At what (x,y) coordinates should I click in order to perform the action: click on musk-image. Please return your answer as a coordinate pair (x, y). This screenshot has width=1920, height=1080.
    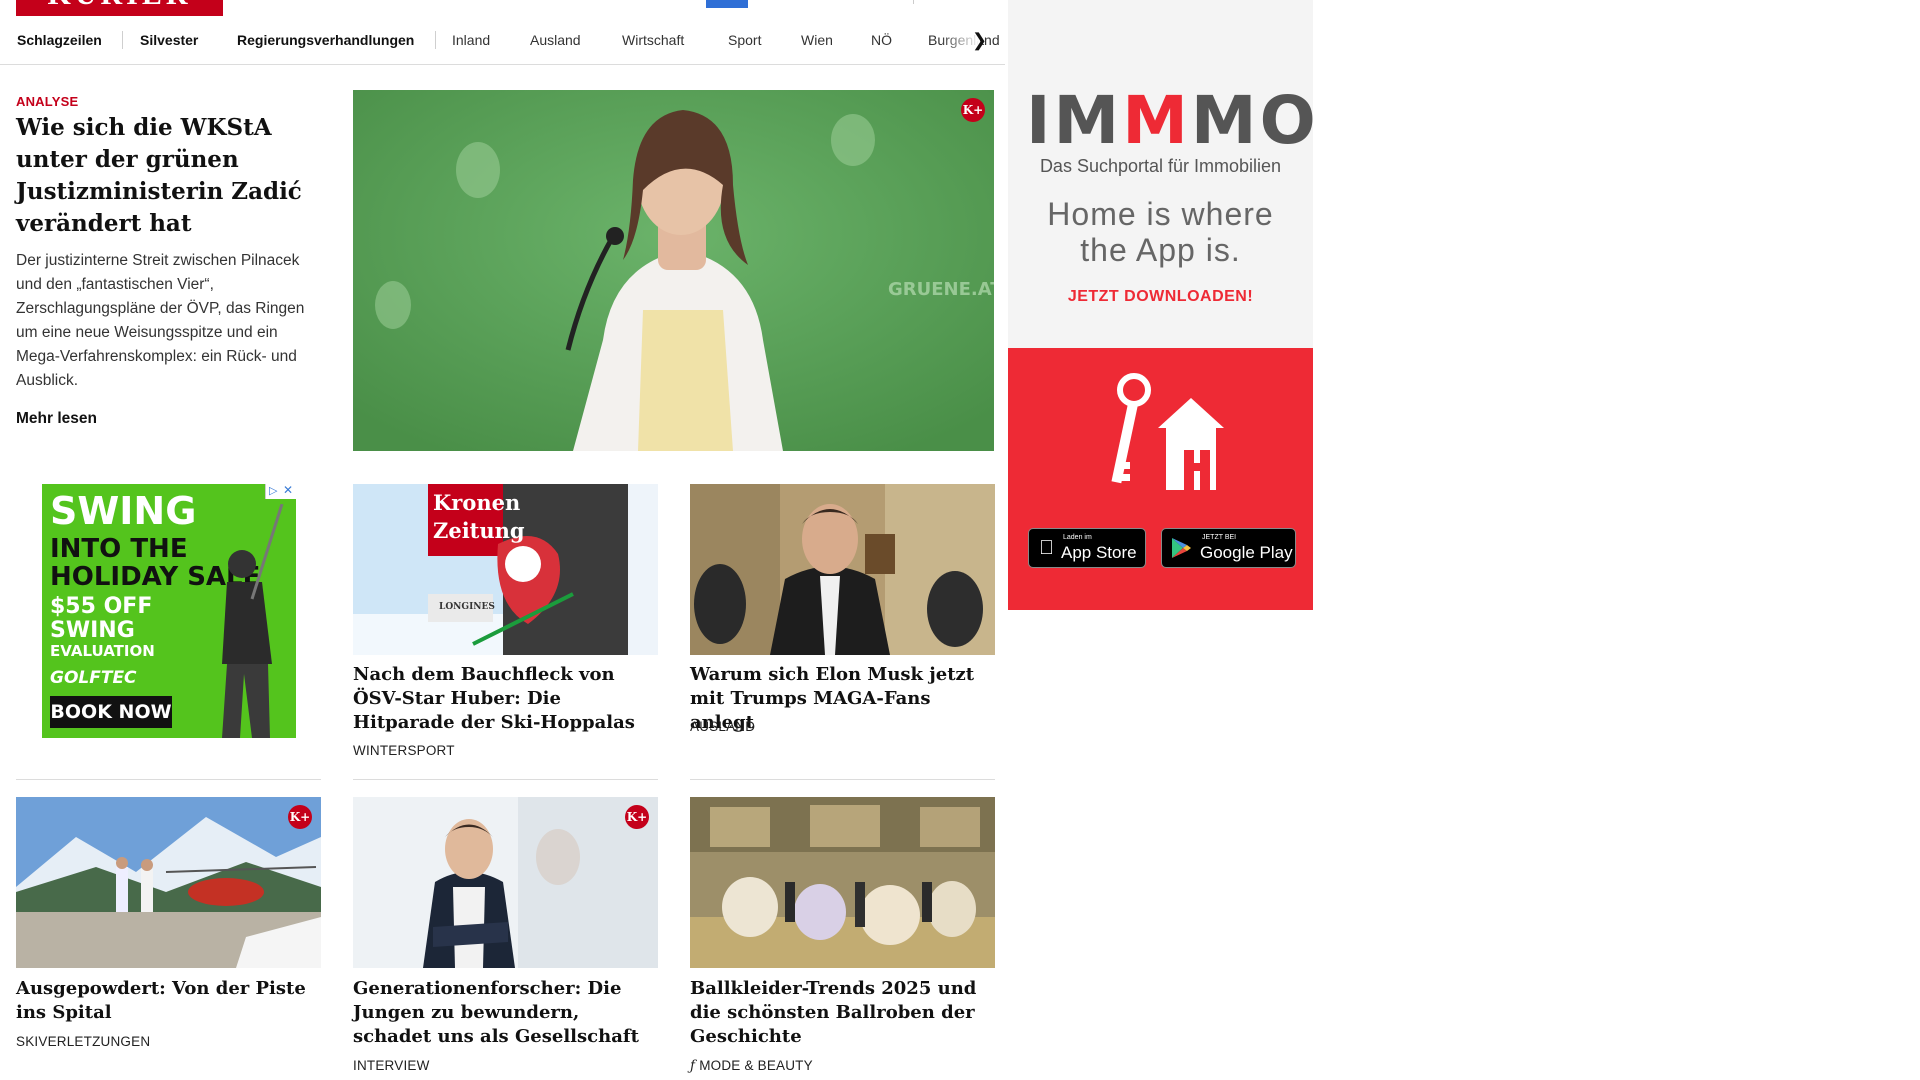
    Looking at the image, I should click on (842, 569).